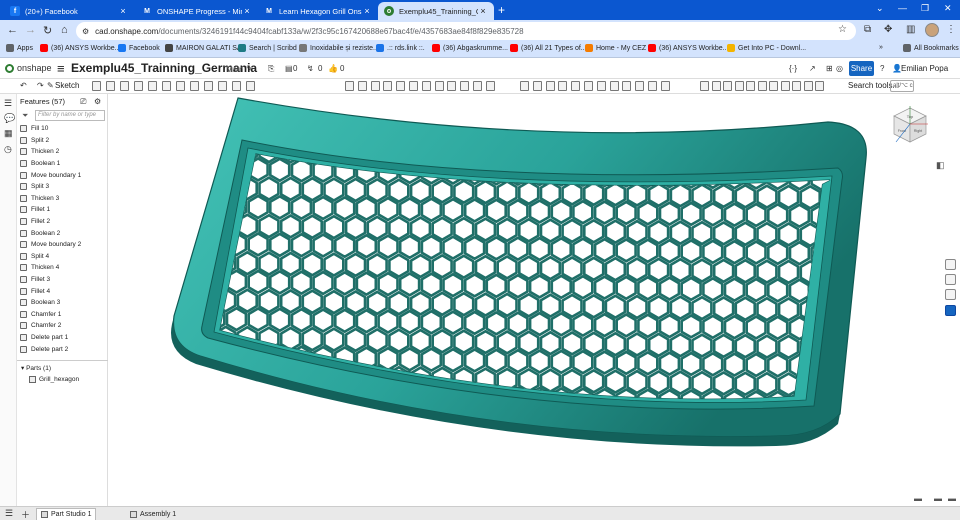 This screenshot has width=960, height=520. What do you see at coordinates (952, 498) in the screenshot?
I see `expand-icon: ▬` at bounding box center [952, 498].